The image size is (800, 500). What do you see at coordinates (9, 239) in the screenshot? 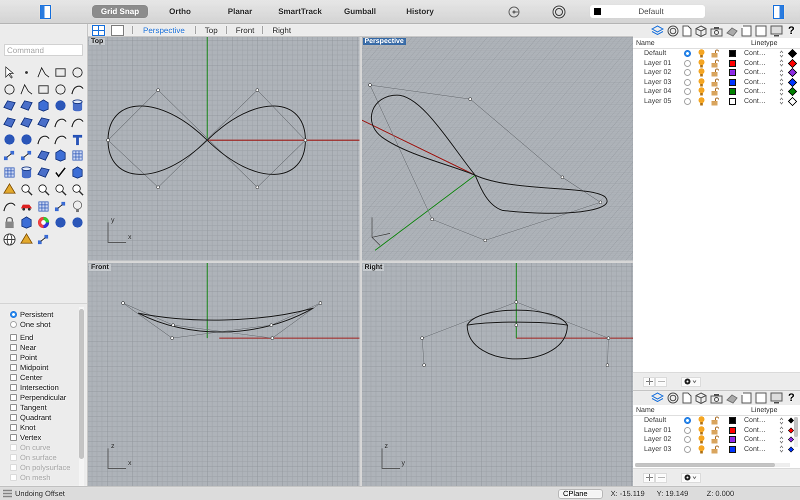
I see `globe-icon` at bounding box center [9, 239].